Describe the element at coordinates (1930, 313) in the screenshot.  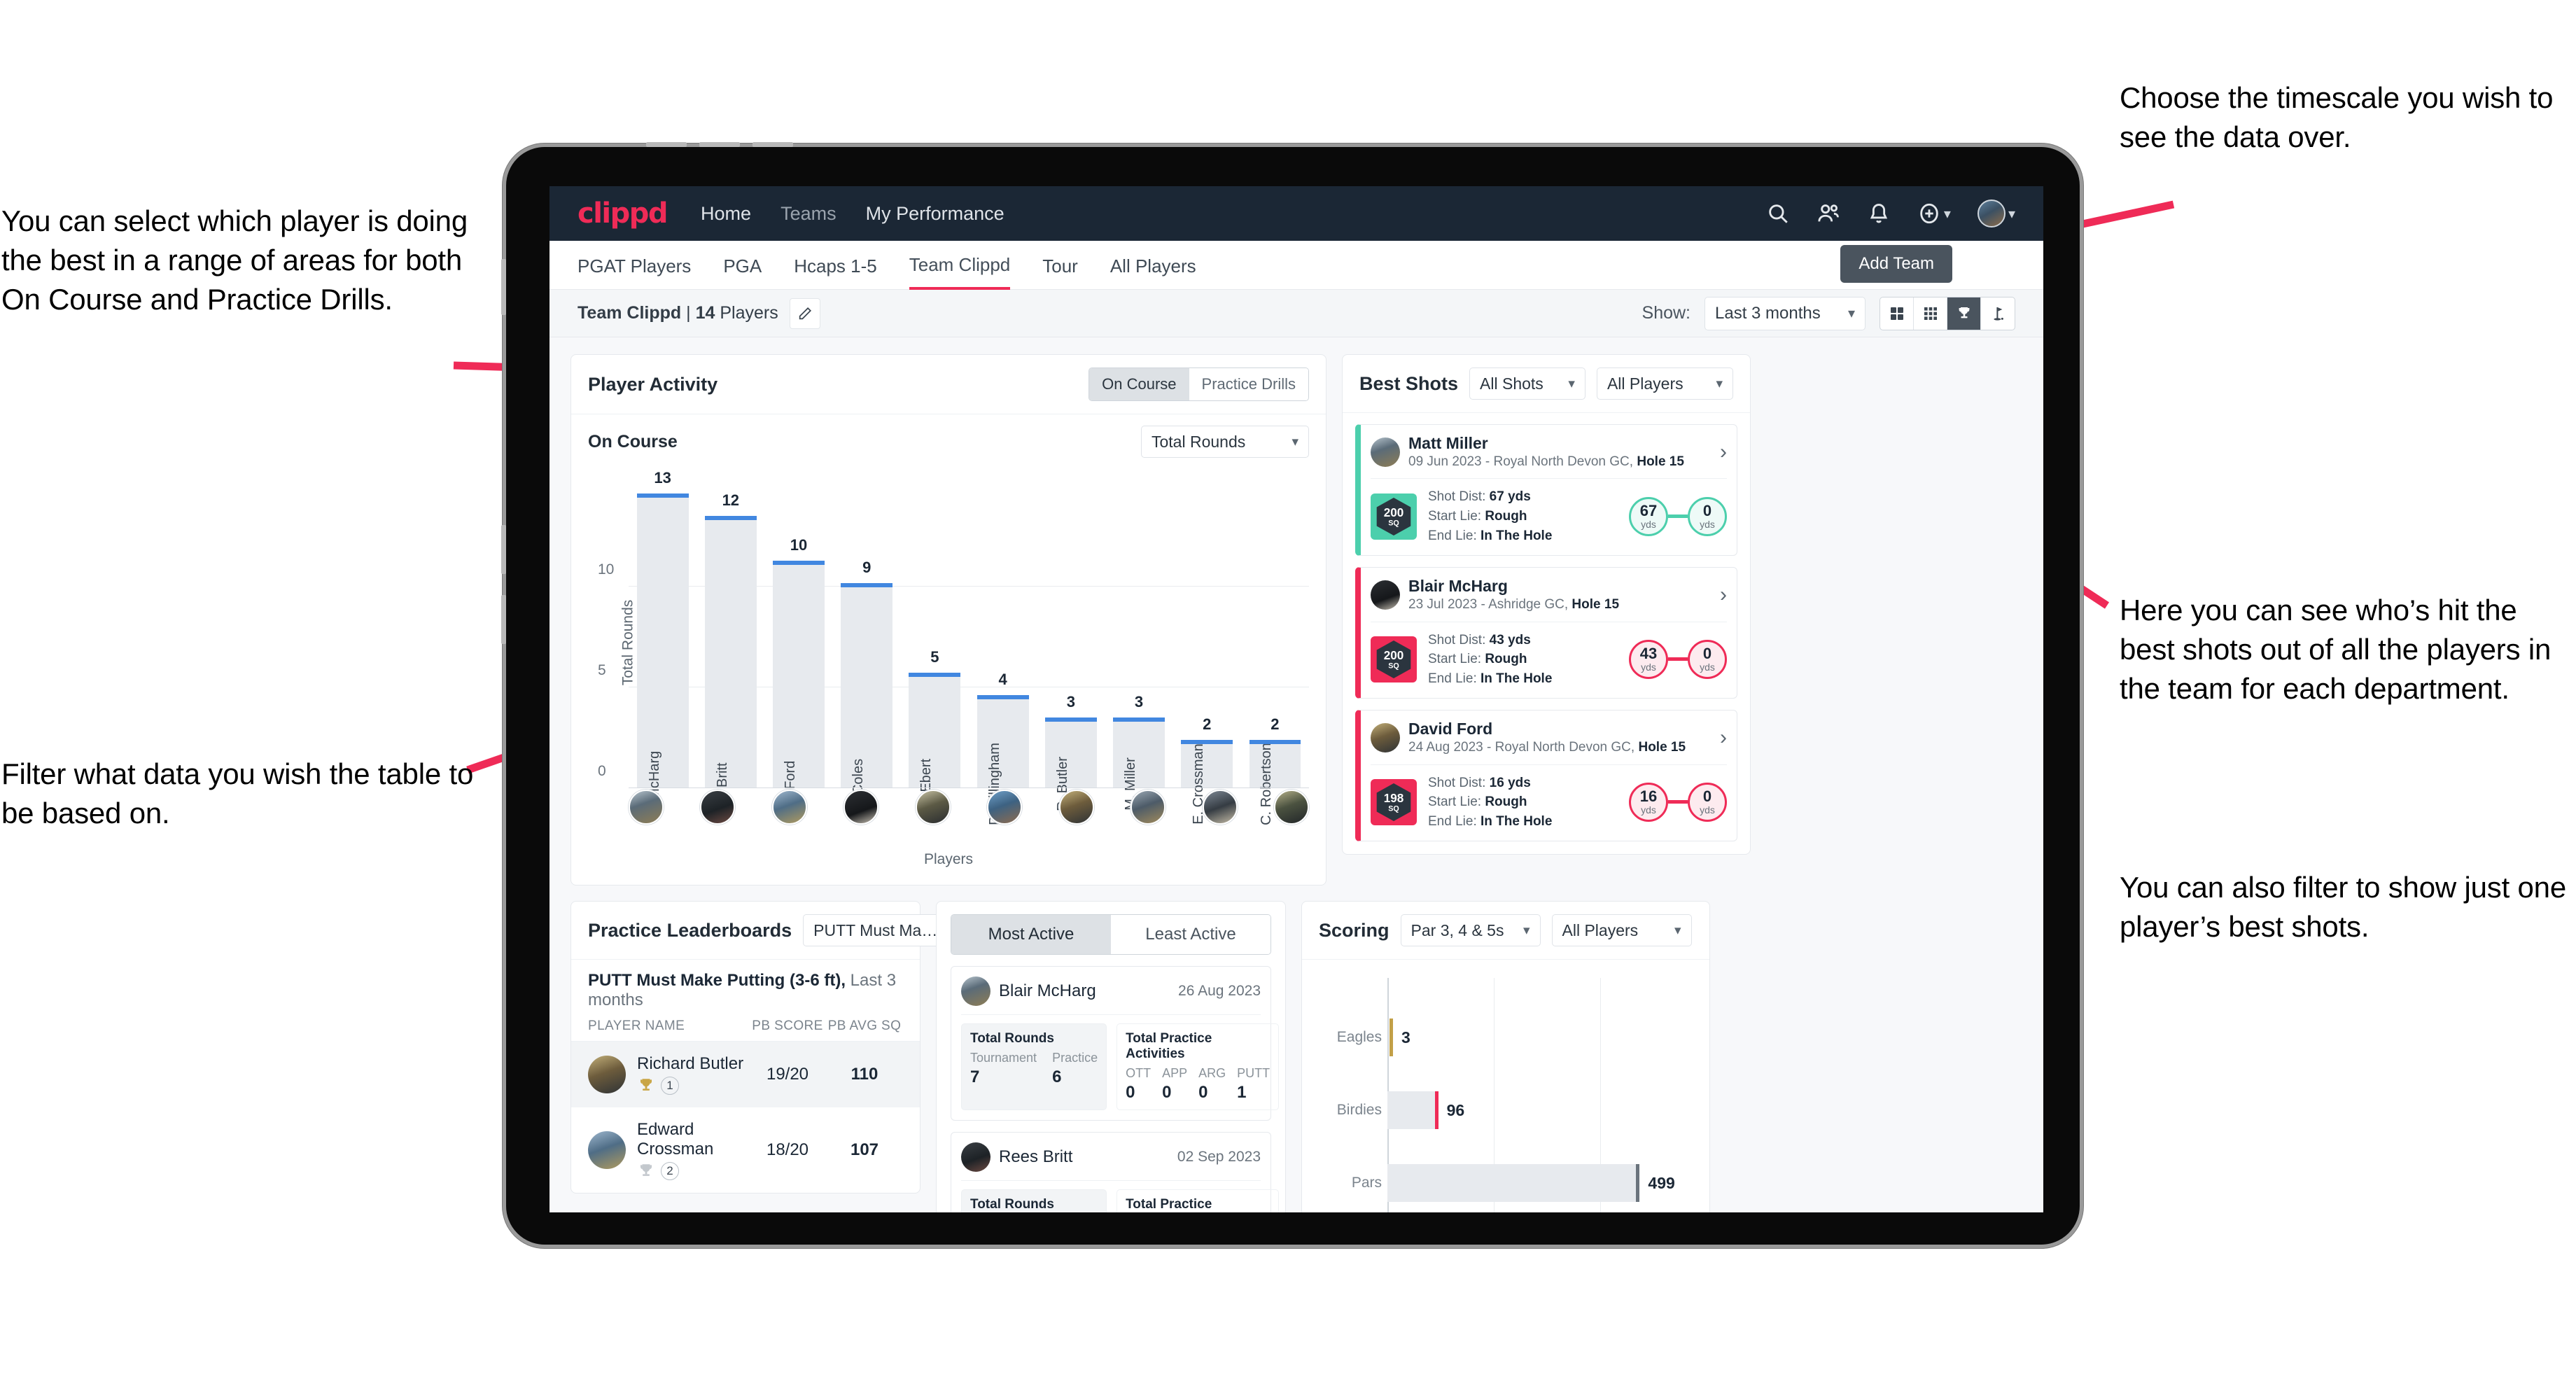
I see `view-grid-small-button` at that location.